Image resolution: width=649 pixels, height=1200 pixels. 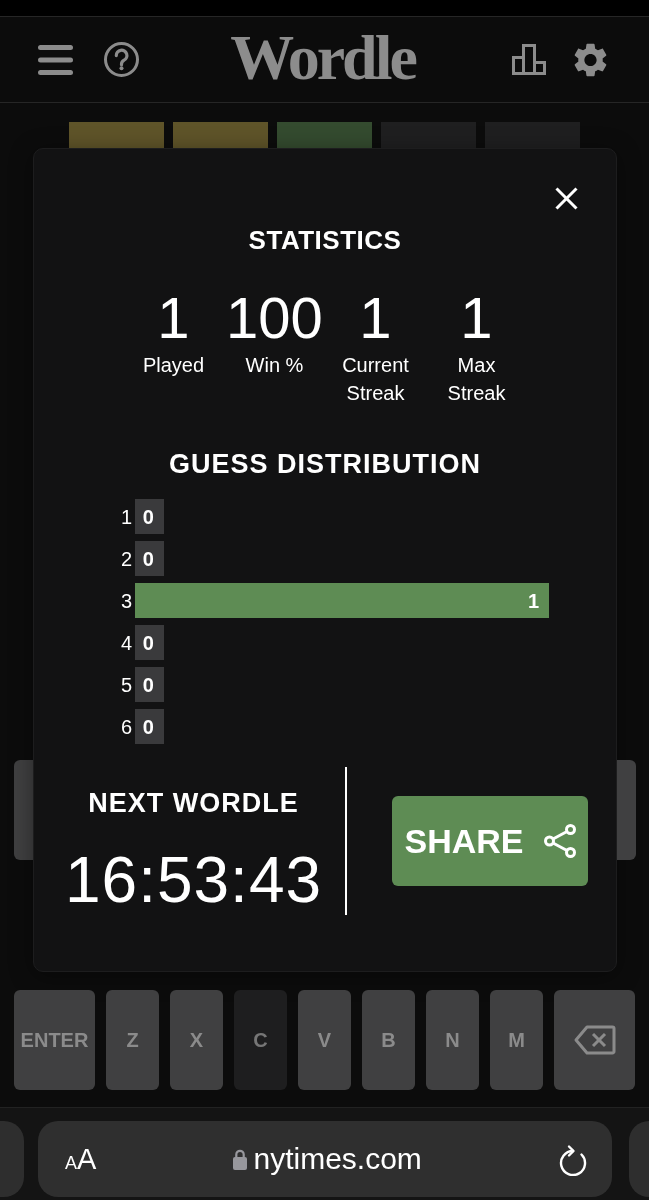 I want to click on reload-icon, so click(x=573, y=1159).